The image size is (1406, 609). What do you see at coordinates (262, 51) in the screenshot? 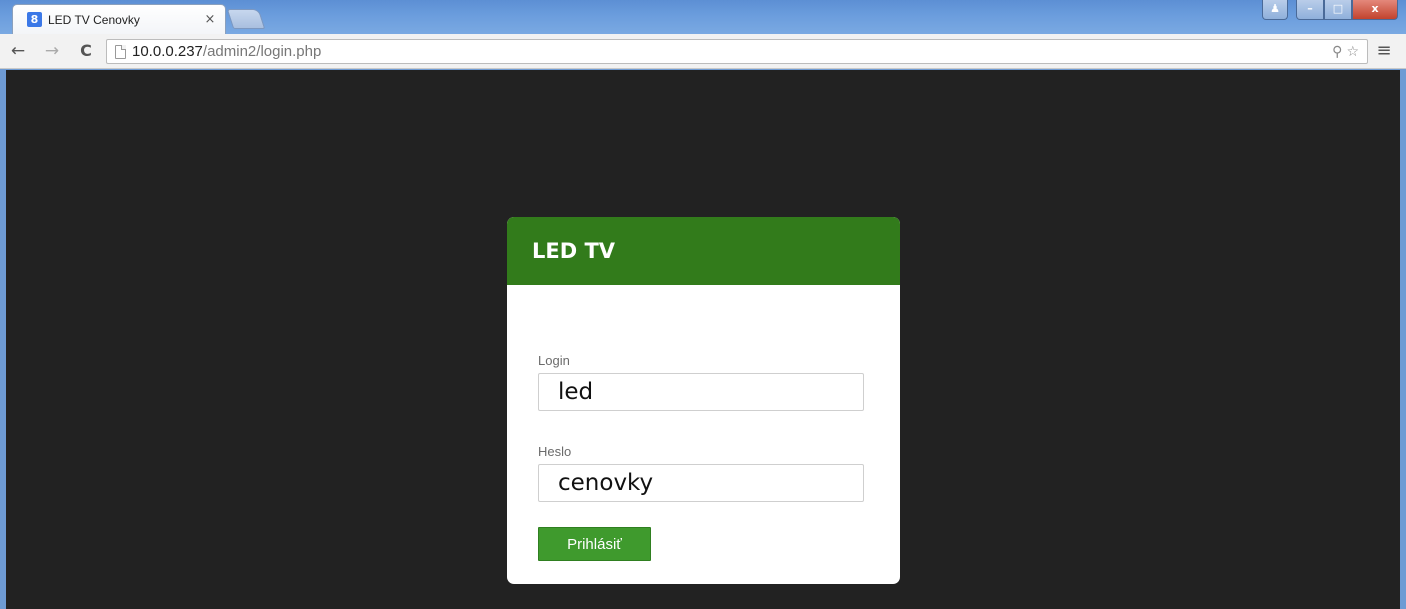
I see `url-path: /admin2/login.php` at bounding box center [262, 51].